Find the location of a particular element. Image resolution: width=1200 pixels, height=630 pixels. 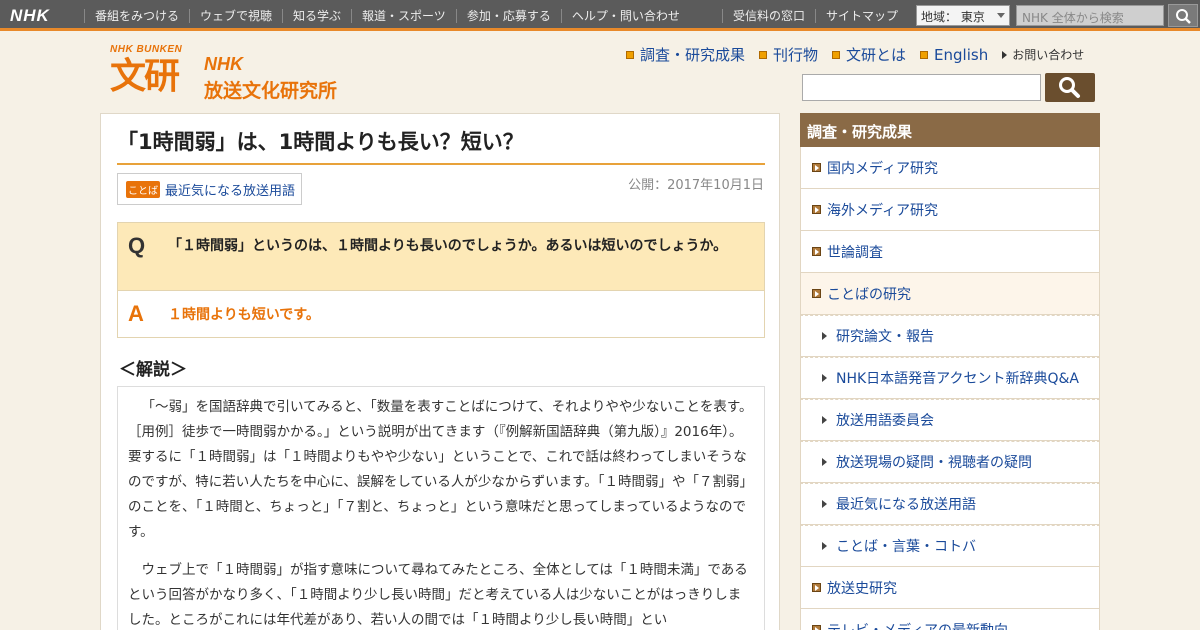

site-search-button is located at coordinates (1070, 87).